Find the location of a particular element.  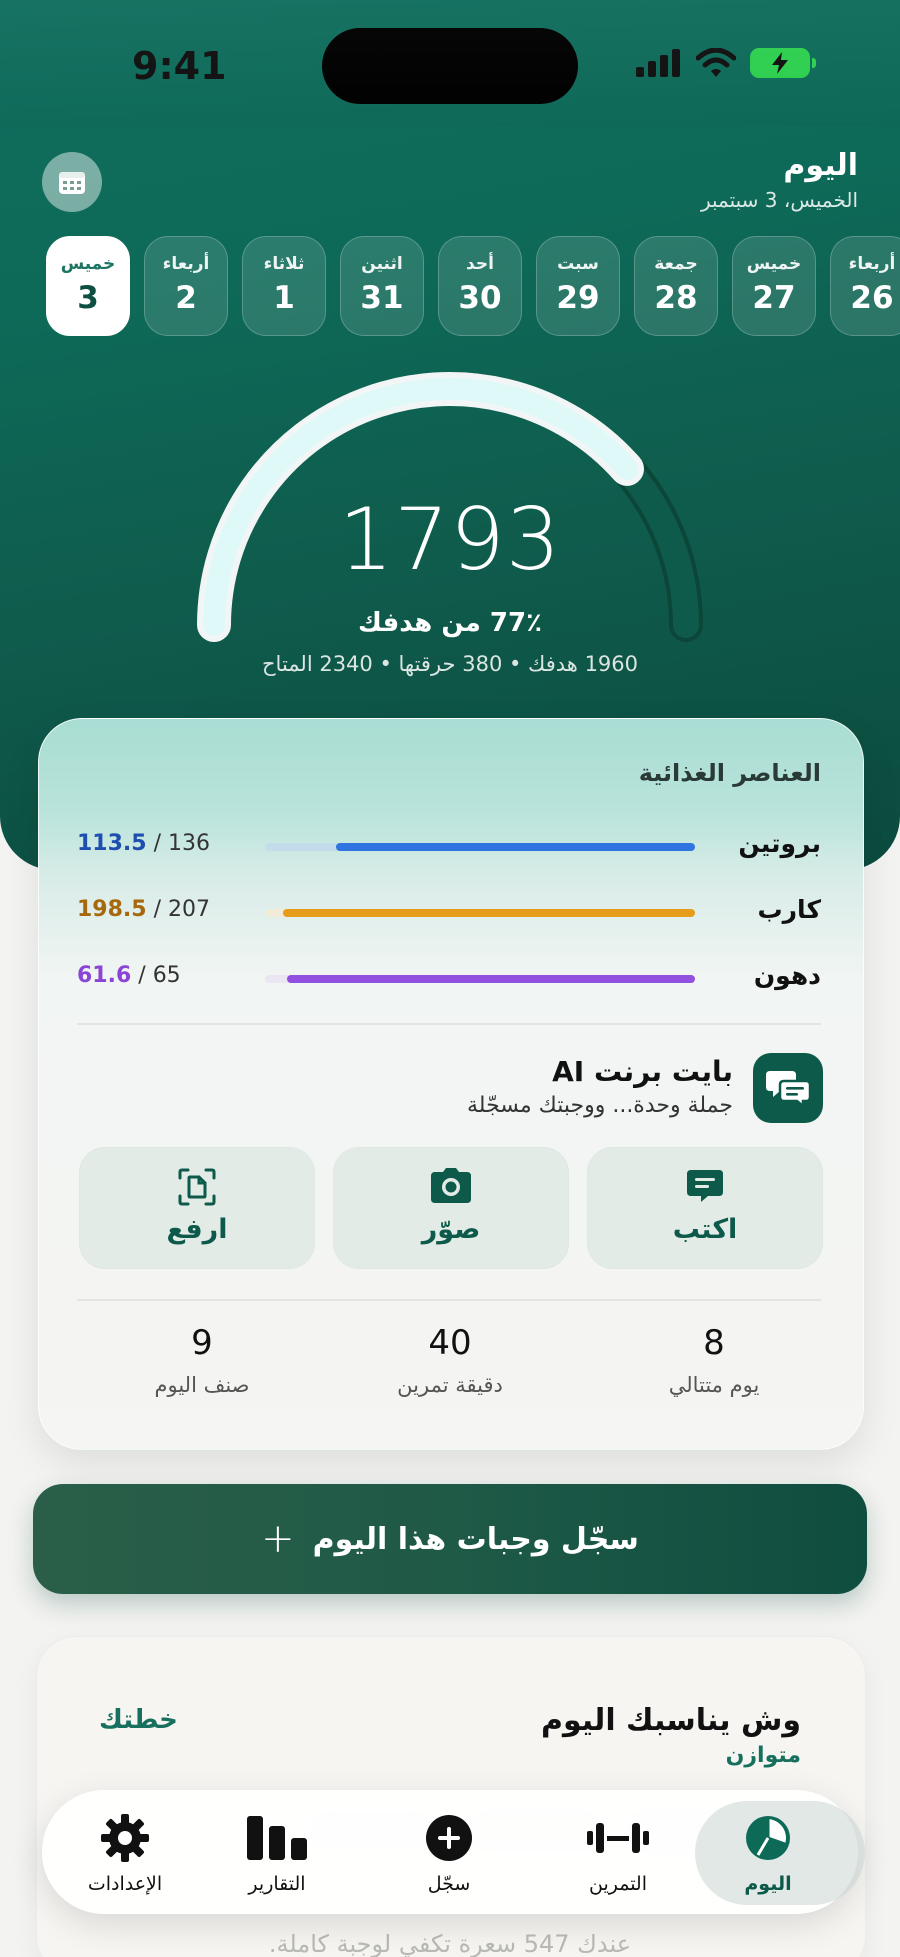

day-number: 31 is located at coordinates (382, 298).